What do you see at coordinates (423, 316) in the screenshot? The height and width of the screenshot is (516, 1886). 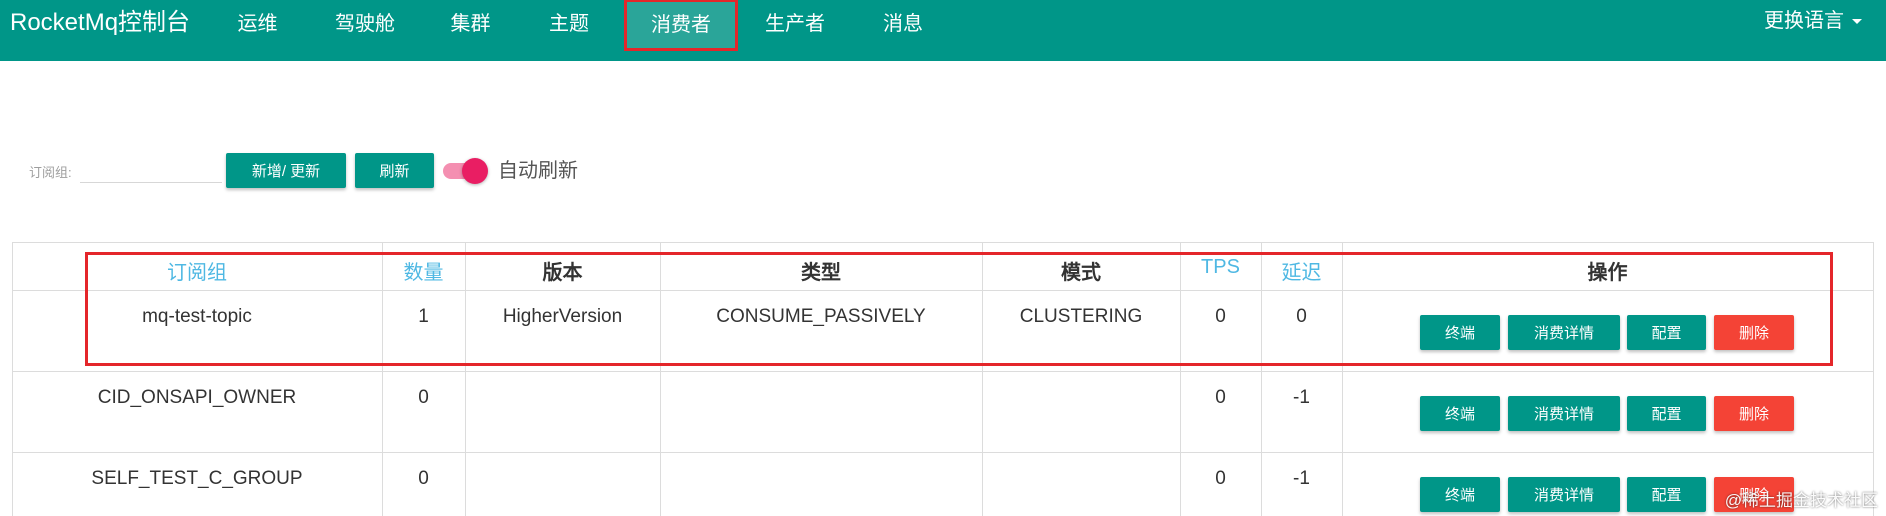 I see `cell-count: 1` at bounding box center [423, 316].